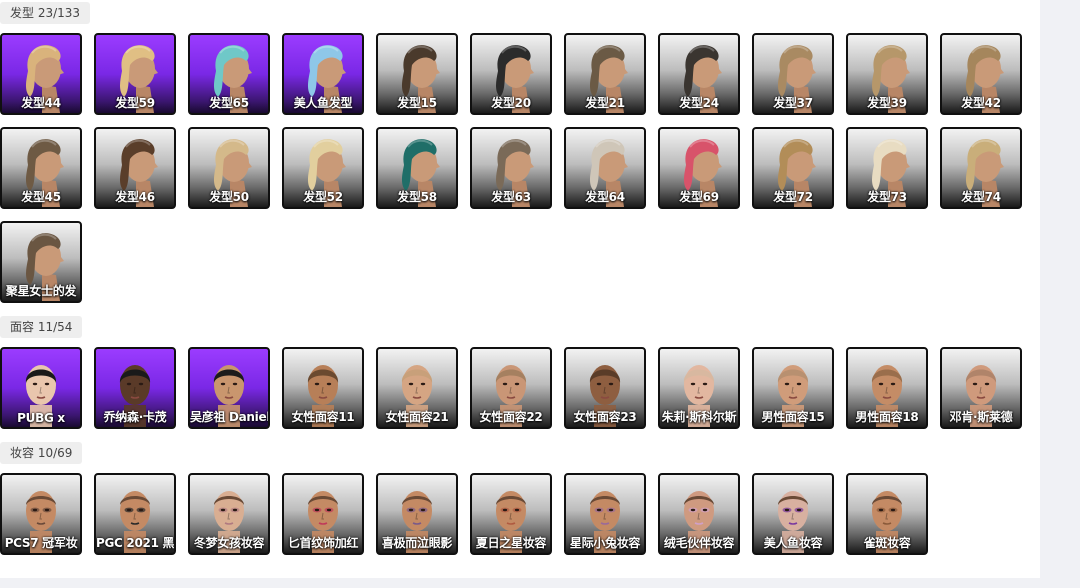  Describe the element at coordinates (41, 103) in the screenshot. I see `hair-item-label: 发型44` at that location.